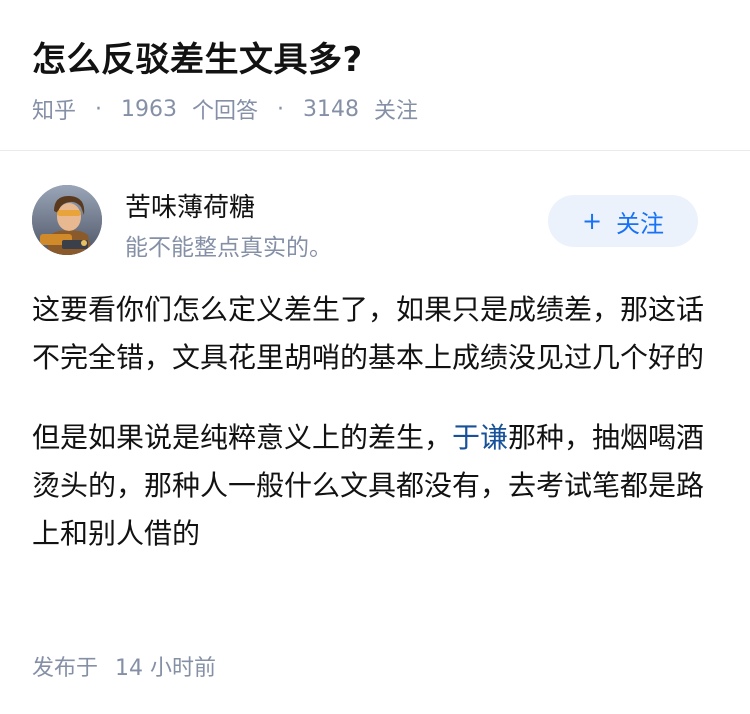 Image resolution: width=750 pixels, height=714 pixels. I want to click on plus-icon: +, so click(592, 221).